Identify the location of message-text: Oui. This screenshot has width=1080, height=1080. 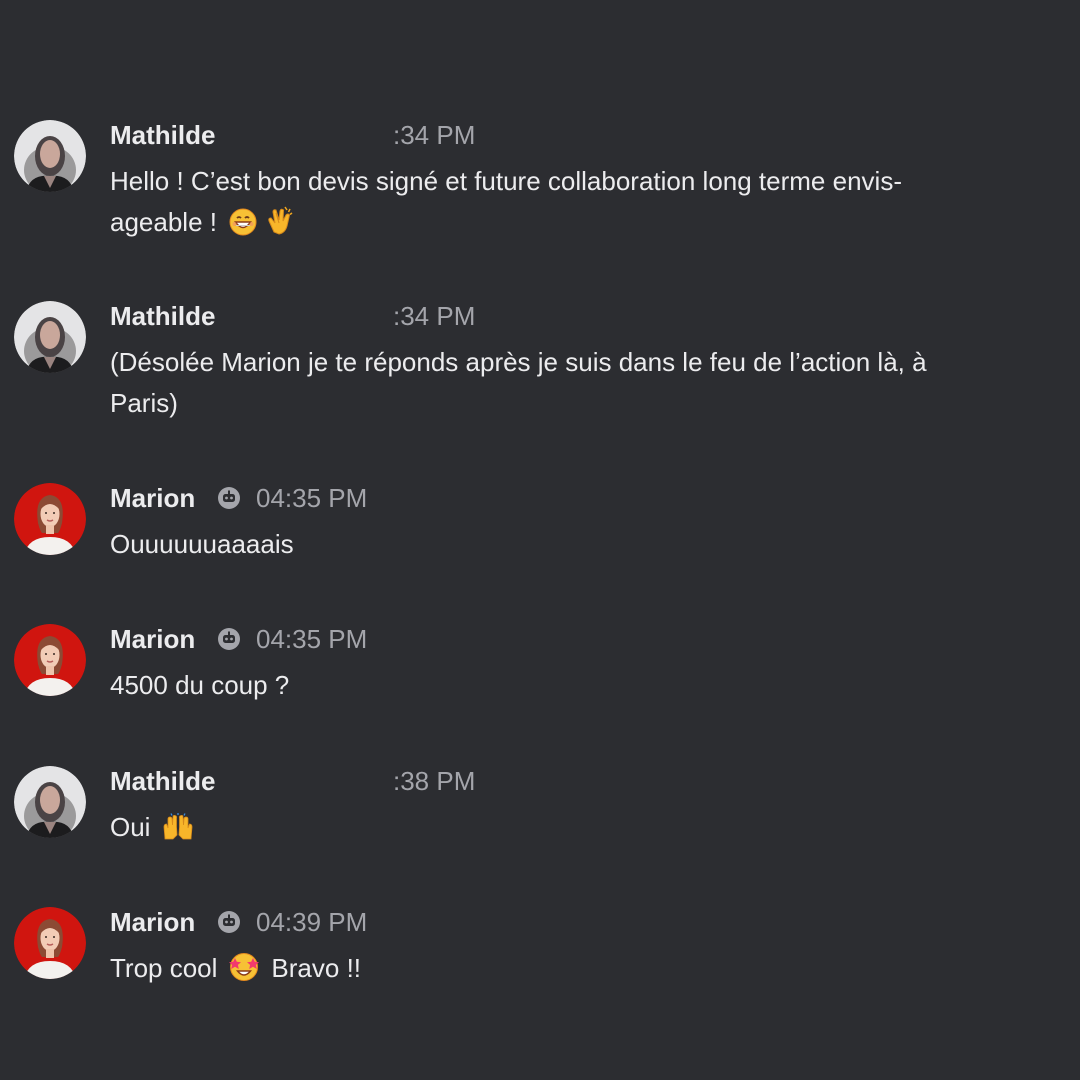
(582, 830).